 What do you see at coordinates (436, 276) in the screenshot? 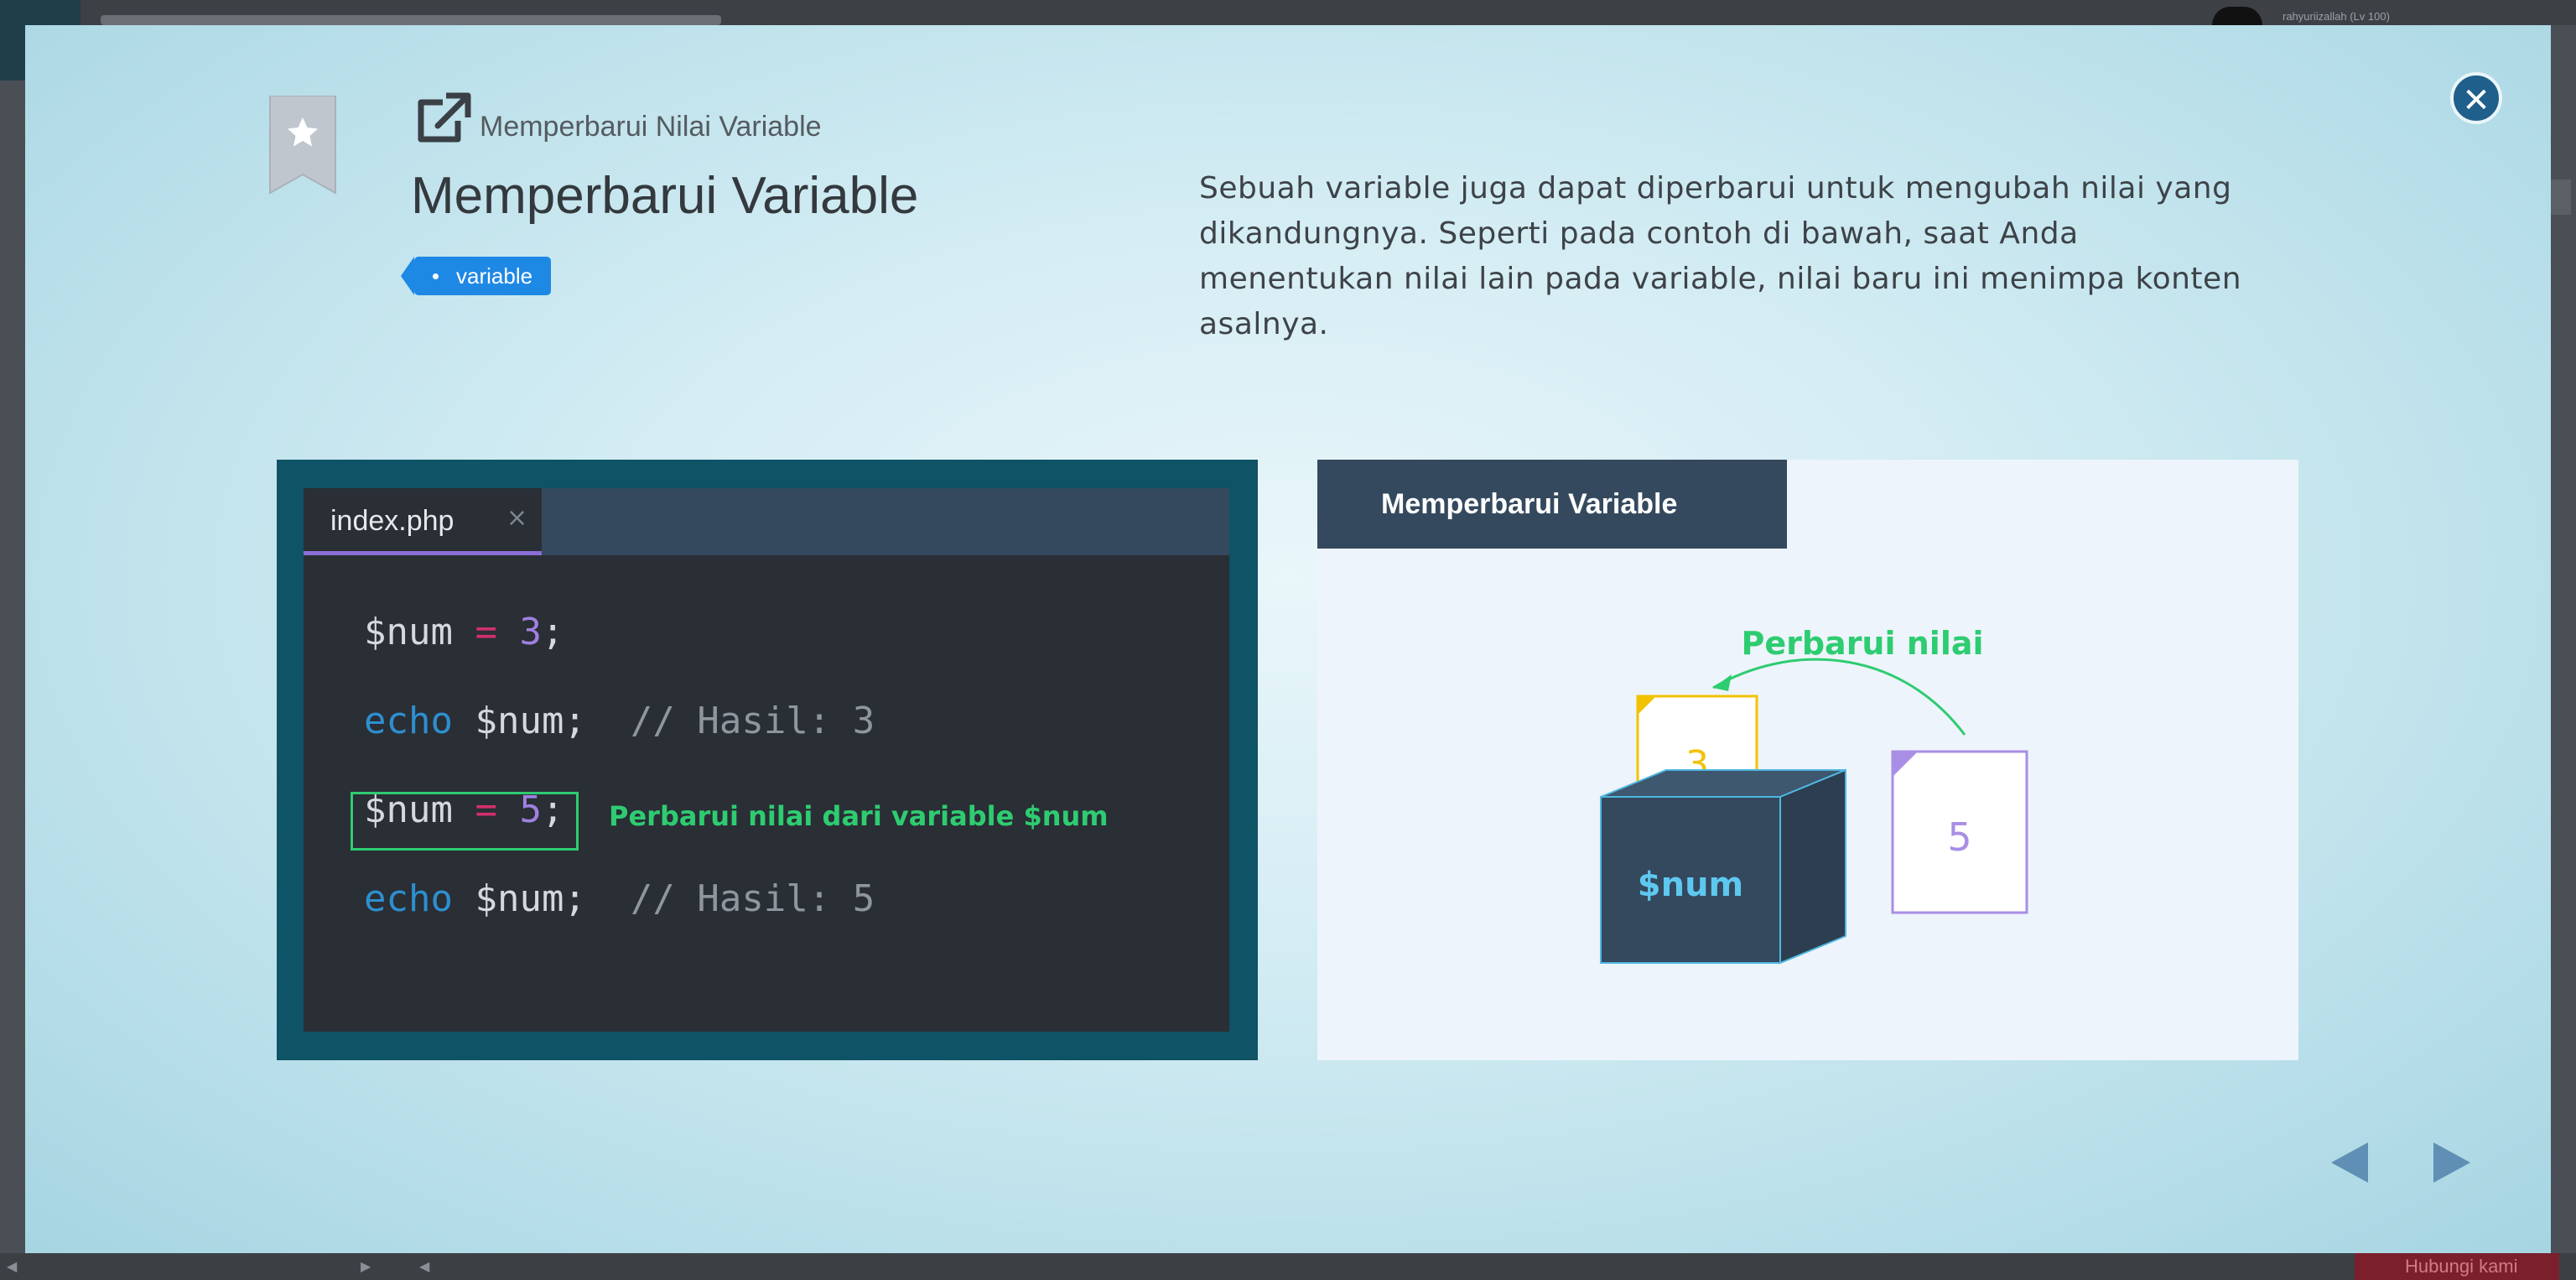
I see `tag-dot` at bounding box center [436, 276].